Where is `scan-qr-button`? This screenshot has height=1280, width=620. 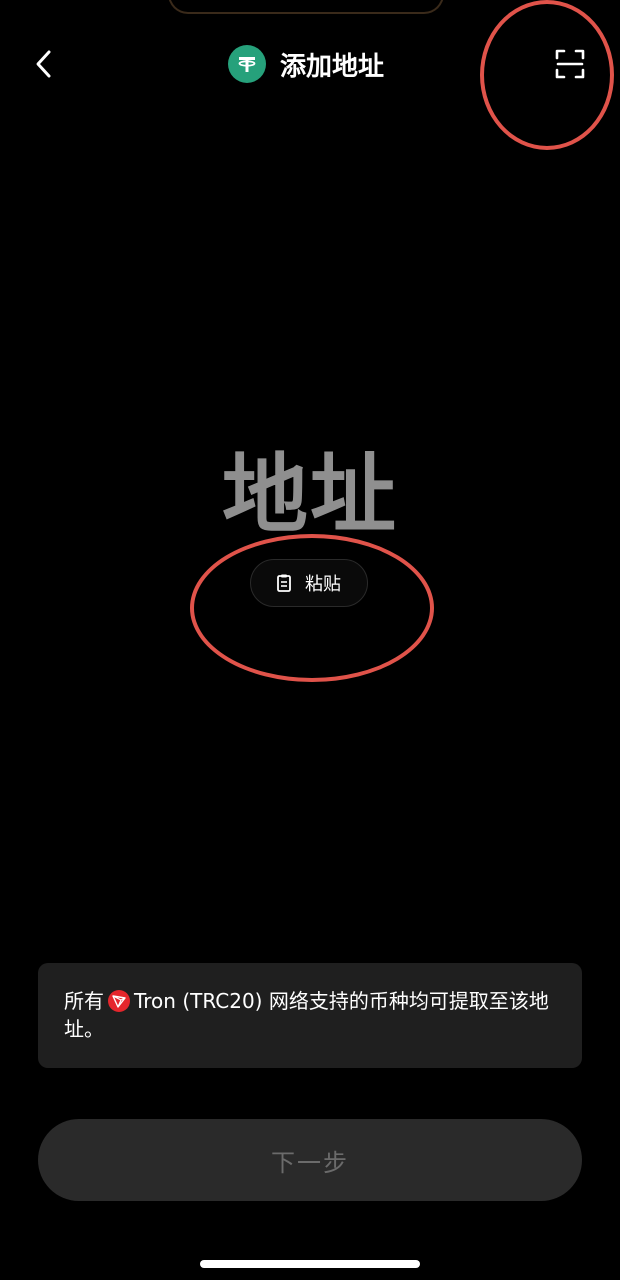
scan-qr-button is located at coordinates (570, 64).